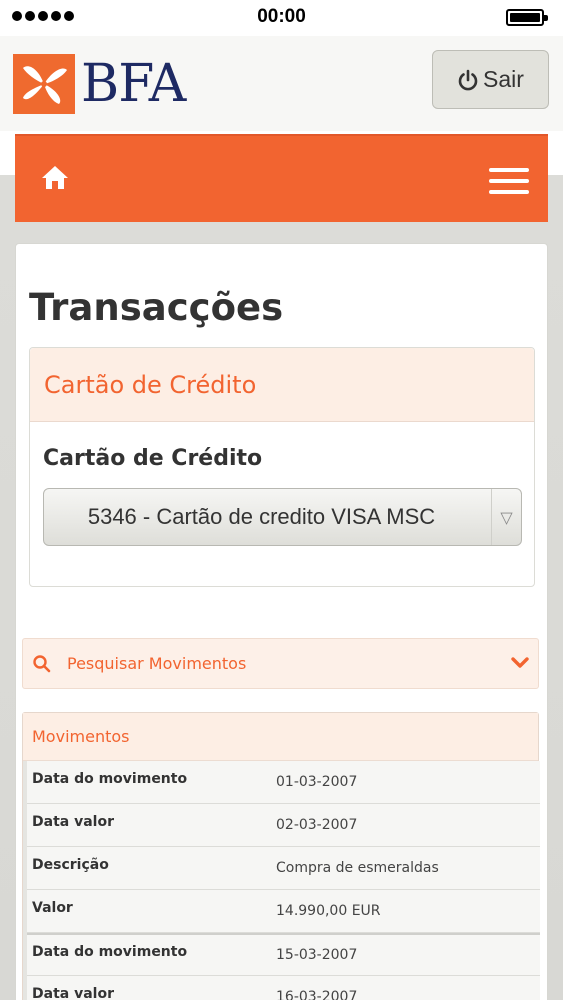 This screenshot has width=563, height=1000. Describe the element at coordinates (44, 84) in the screenshot. I see `logo-flower-icon` at that location.